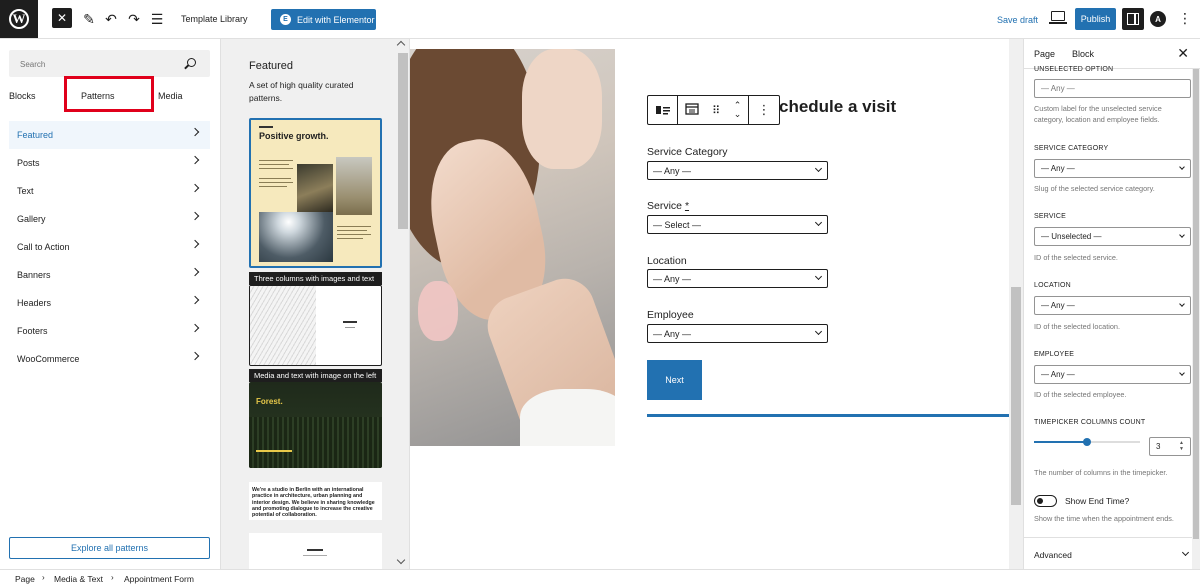 Image resolution: width=1200 pixels, height=584 pixels. I want to click on move-up-down-icon: ⌃ ⌄, so click(738, 110).